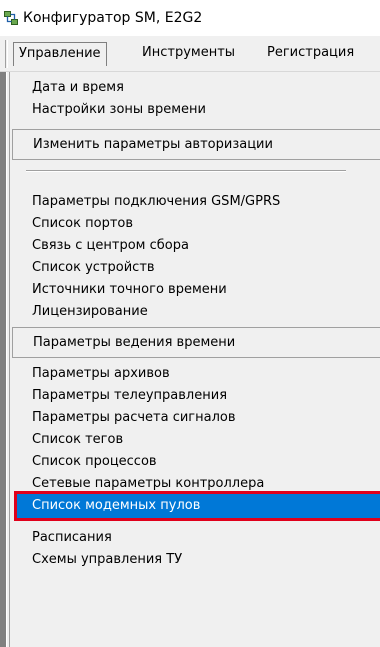 The image size is (380, 647). I want to click on menu-item-time-sources: Источники точного времени, so click(195, 290).